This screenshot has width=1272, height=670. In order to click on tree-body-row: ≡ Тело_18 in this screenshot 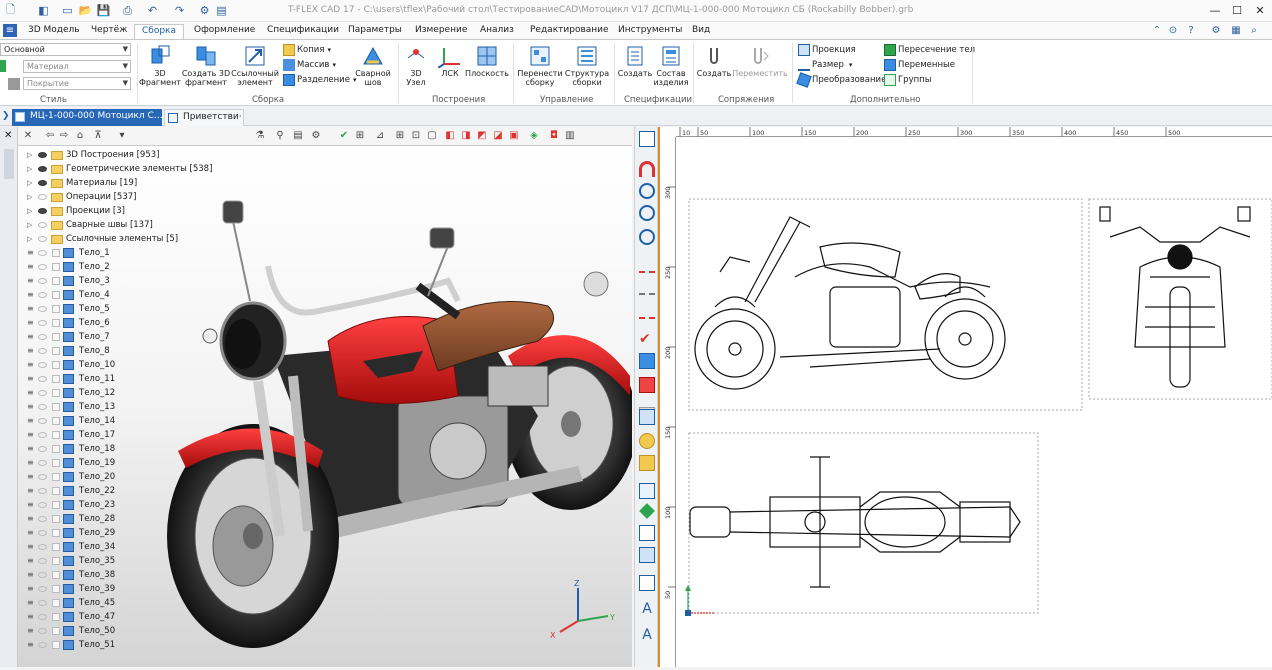, I will do `click(325, 449)`.